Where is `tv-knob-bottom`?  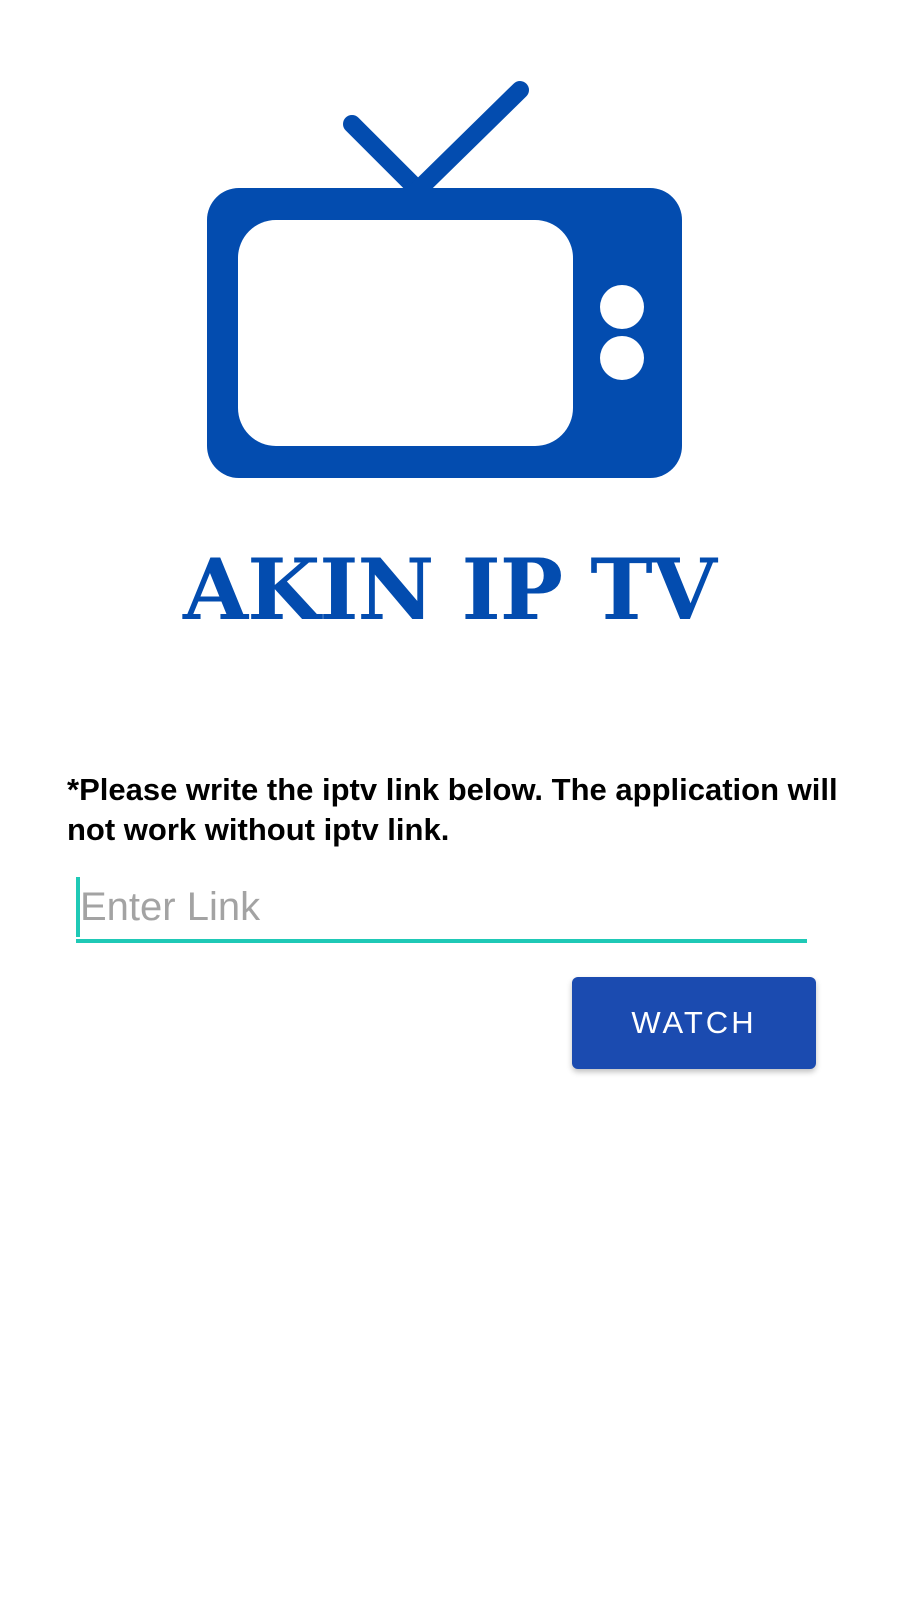 tv-knob-bottom is located at coordinates (622, 358).